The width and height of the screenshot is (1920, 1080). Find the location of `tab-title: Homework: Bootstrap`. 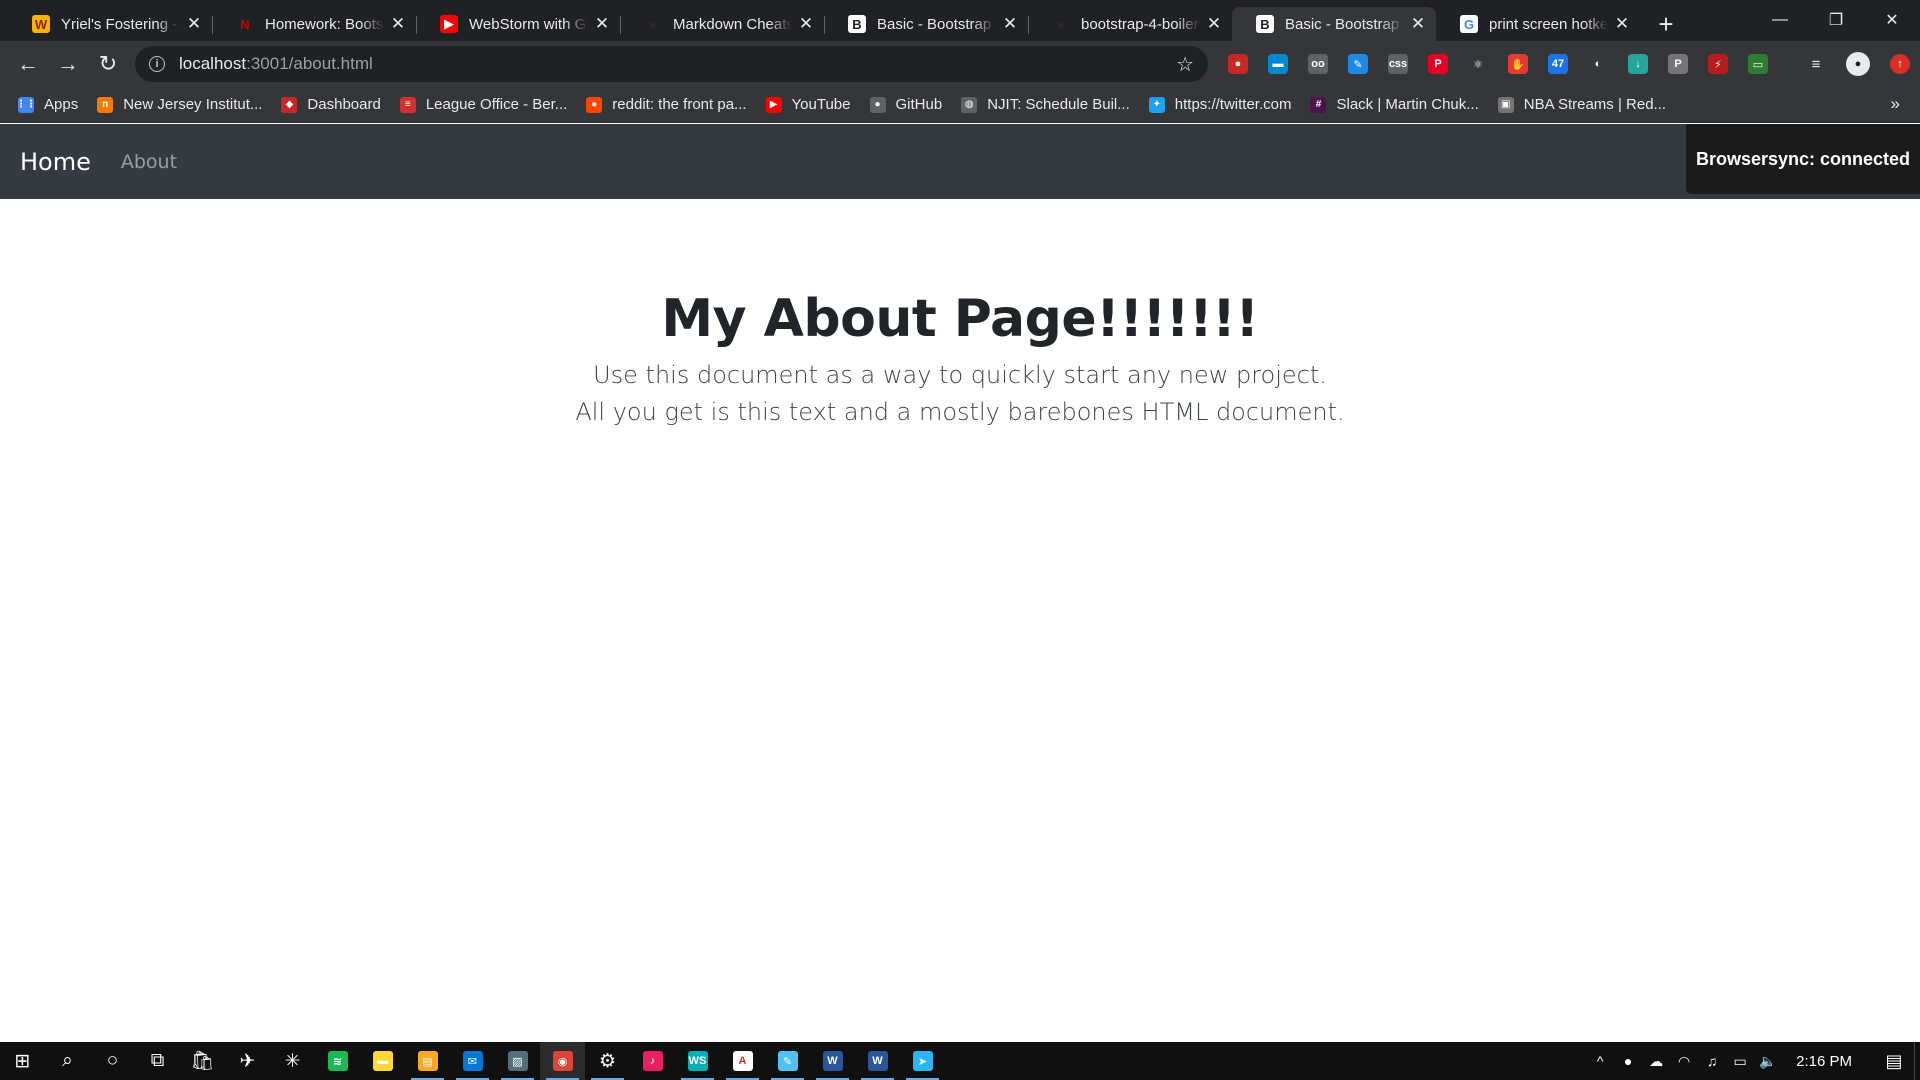

tab-title: Homework: Bootstrap is located at coordinates (324, 24).